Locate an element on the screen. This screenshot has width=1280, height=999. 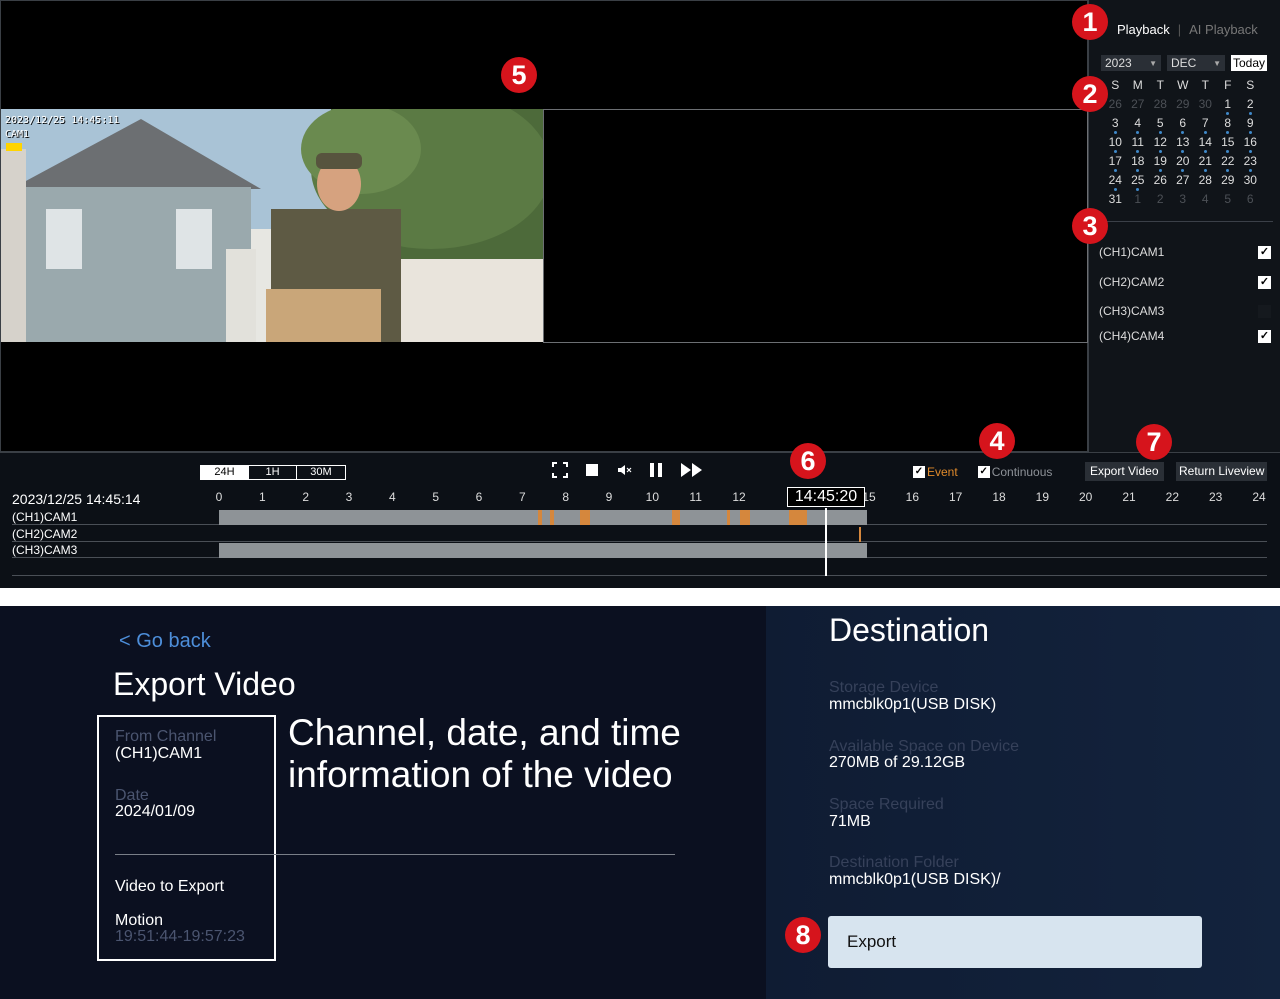
timeline-track-ch1: (CH1)CAM1 is located at coordinates (639, 517).